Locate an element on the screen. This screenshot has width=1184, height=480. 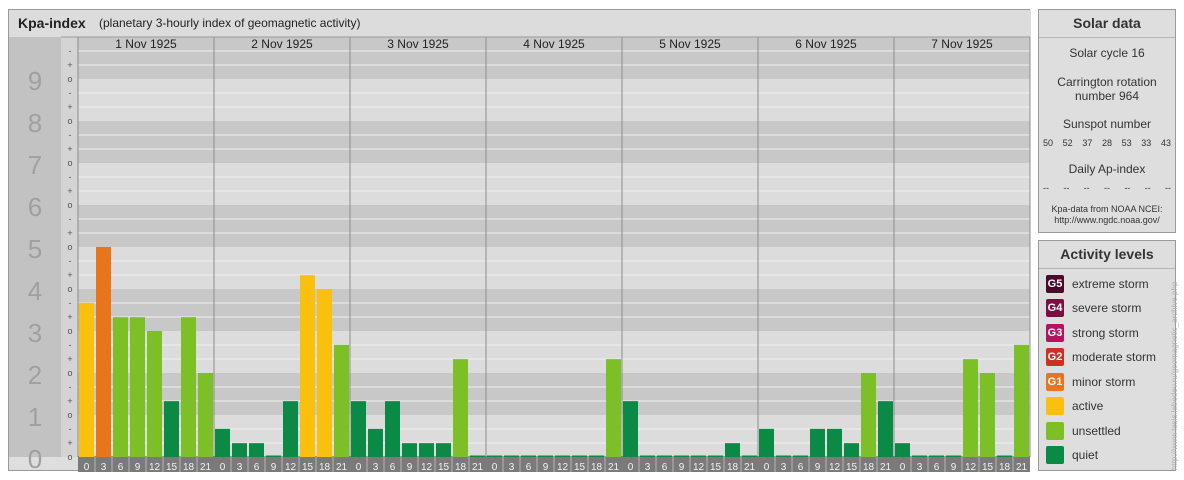
legend-item-extreme-storm: G5 extreme storm is located at coordinates (1097, 284).